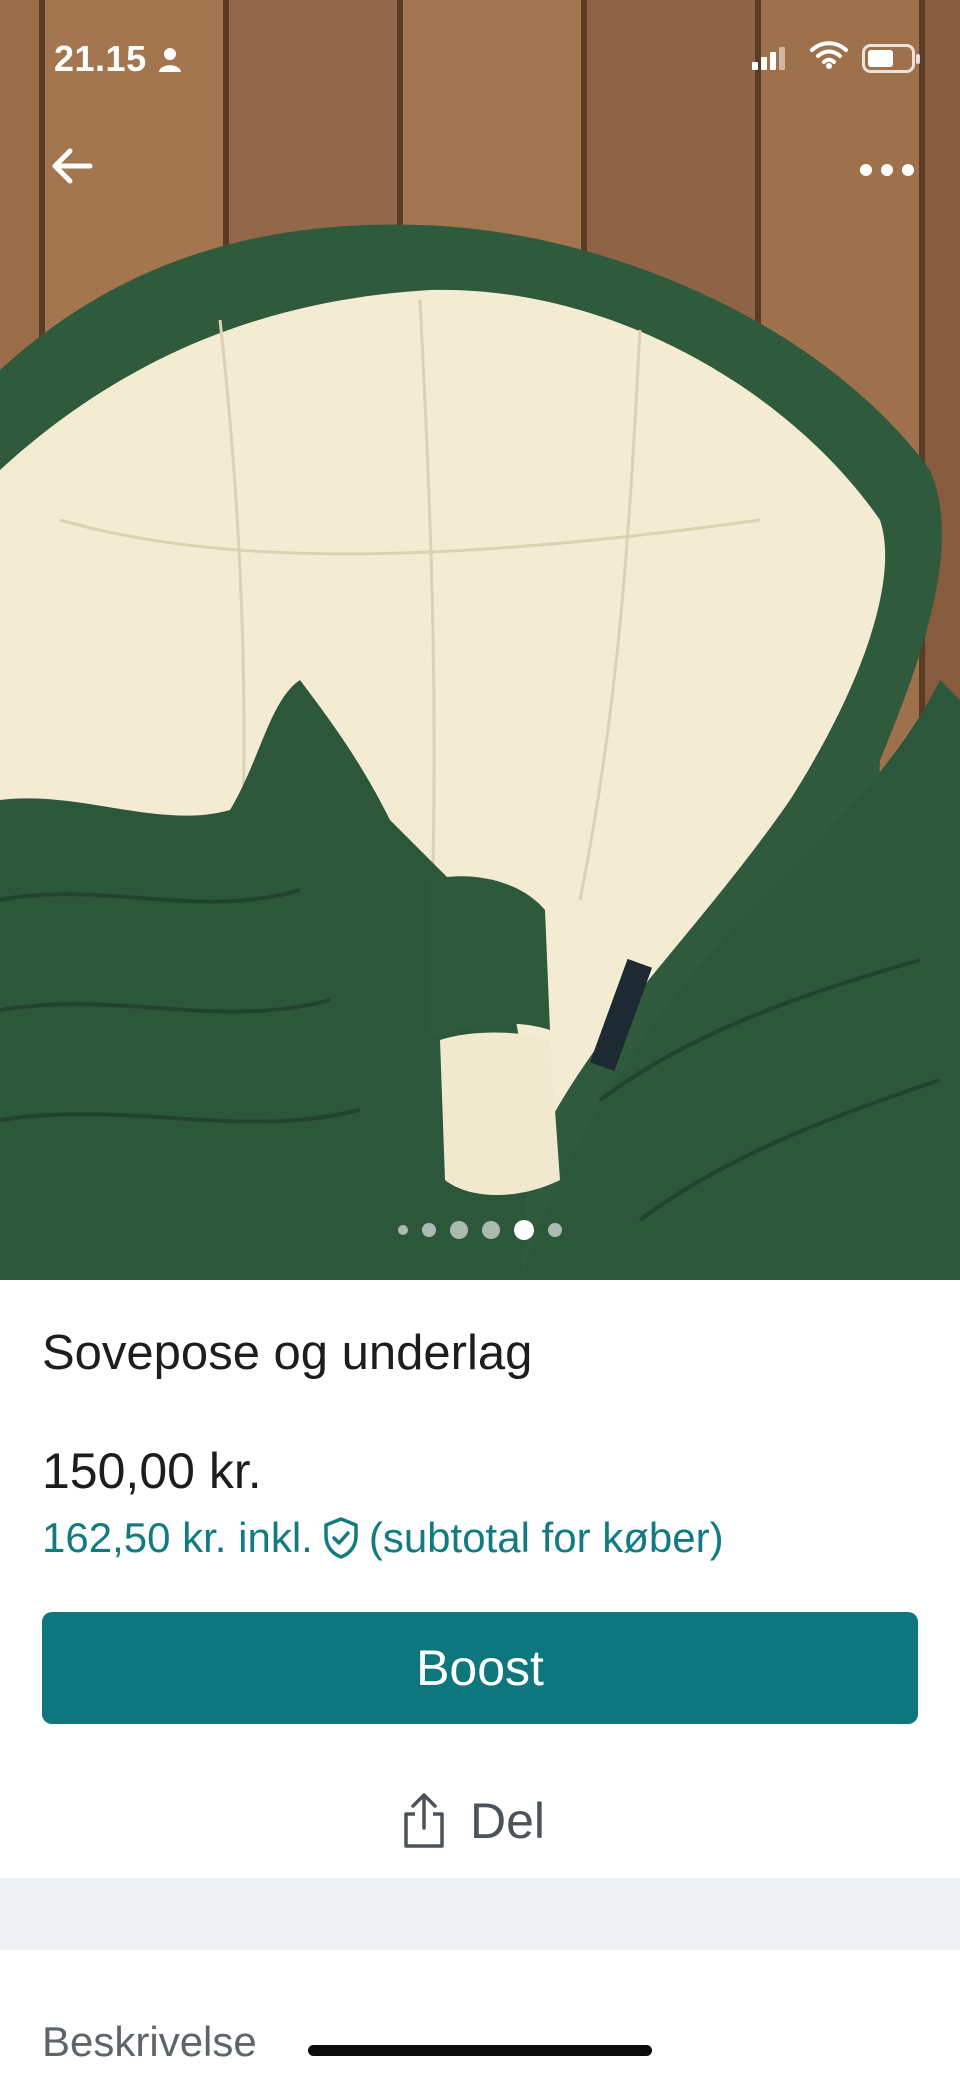 This screenshot has width=960, height=2079. What do you see at coordinates (480, 1914) in the screenshot?
I see `section-divider` at bounding box center [480, 1914].